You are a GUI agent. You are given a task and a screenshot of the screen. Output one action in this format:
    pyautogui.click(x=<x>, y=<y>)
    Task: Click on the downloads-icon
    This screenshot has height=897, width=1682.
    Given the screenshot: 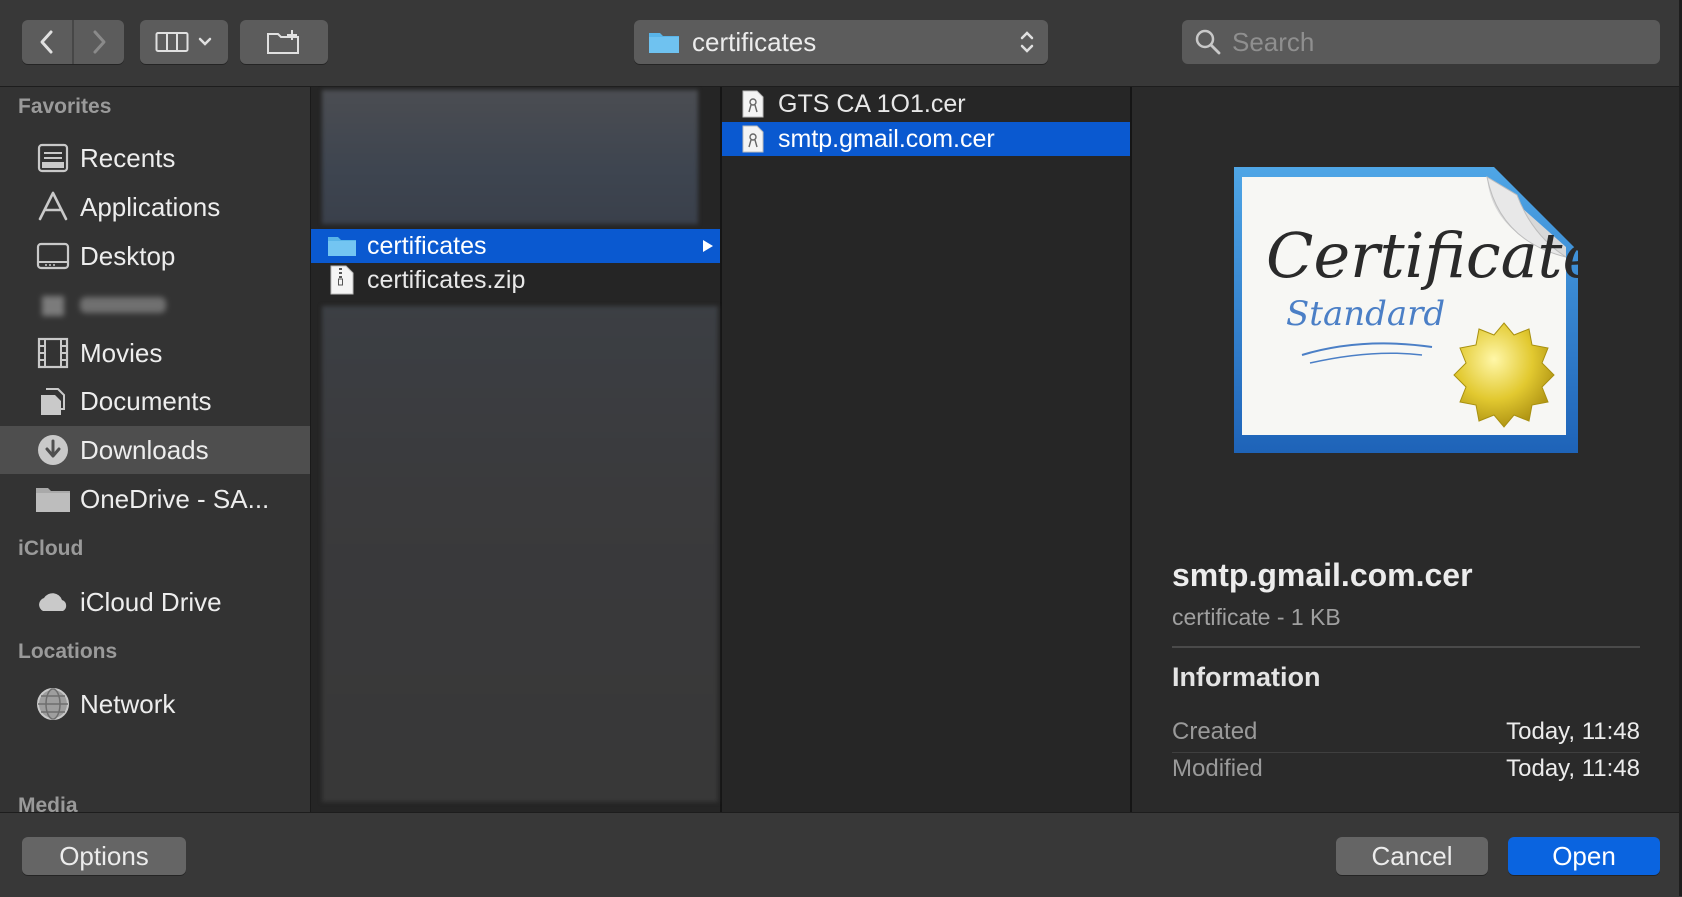 What is the action you would take?
    pyautogui.click(x=53, y=450)
    